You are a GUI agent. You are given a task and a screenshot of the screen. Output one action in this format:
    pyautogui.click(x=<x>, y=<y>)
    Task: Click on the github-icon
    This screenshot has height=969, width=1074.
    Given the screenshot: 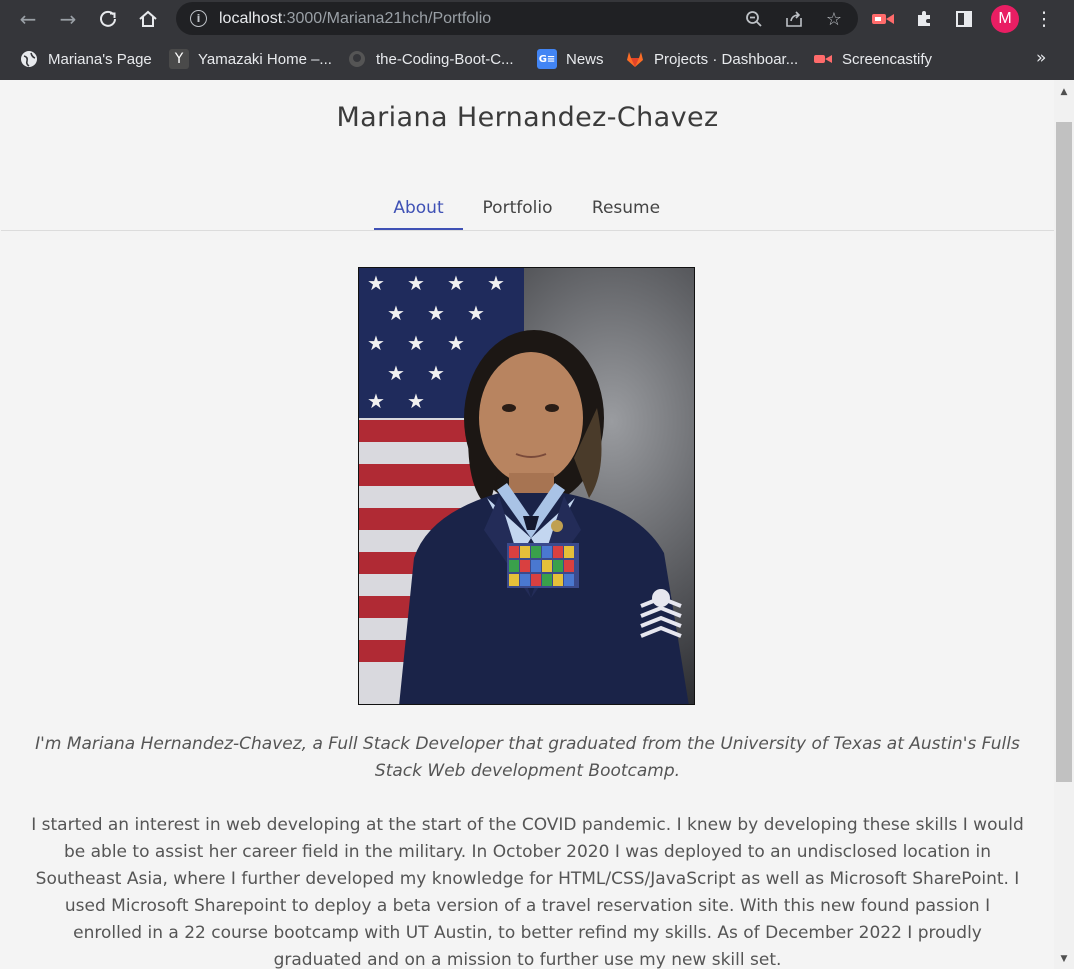 What is the action you would take?
    pyautogui.click(x=357, y=59)
    